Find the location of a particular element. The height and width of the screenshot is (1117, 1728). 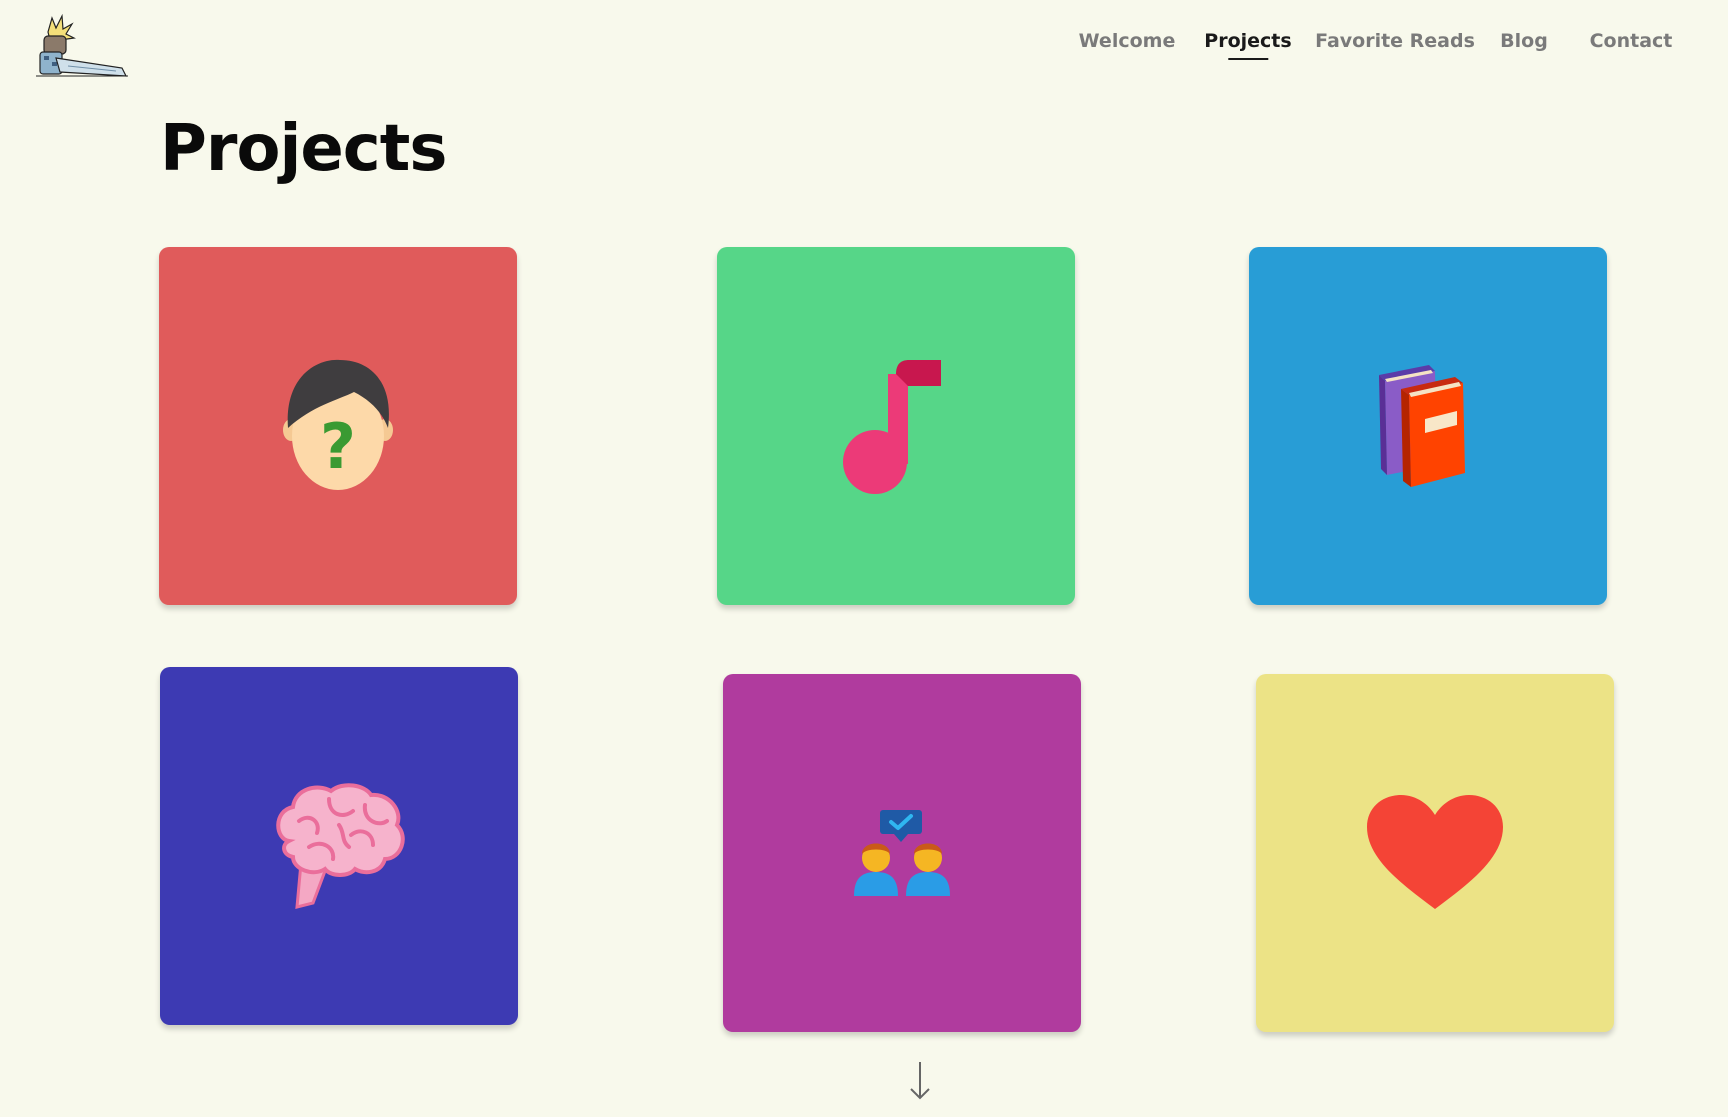

brain-icon is located at coordinates (340, 846).